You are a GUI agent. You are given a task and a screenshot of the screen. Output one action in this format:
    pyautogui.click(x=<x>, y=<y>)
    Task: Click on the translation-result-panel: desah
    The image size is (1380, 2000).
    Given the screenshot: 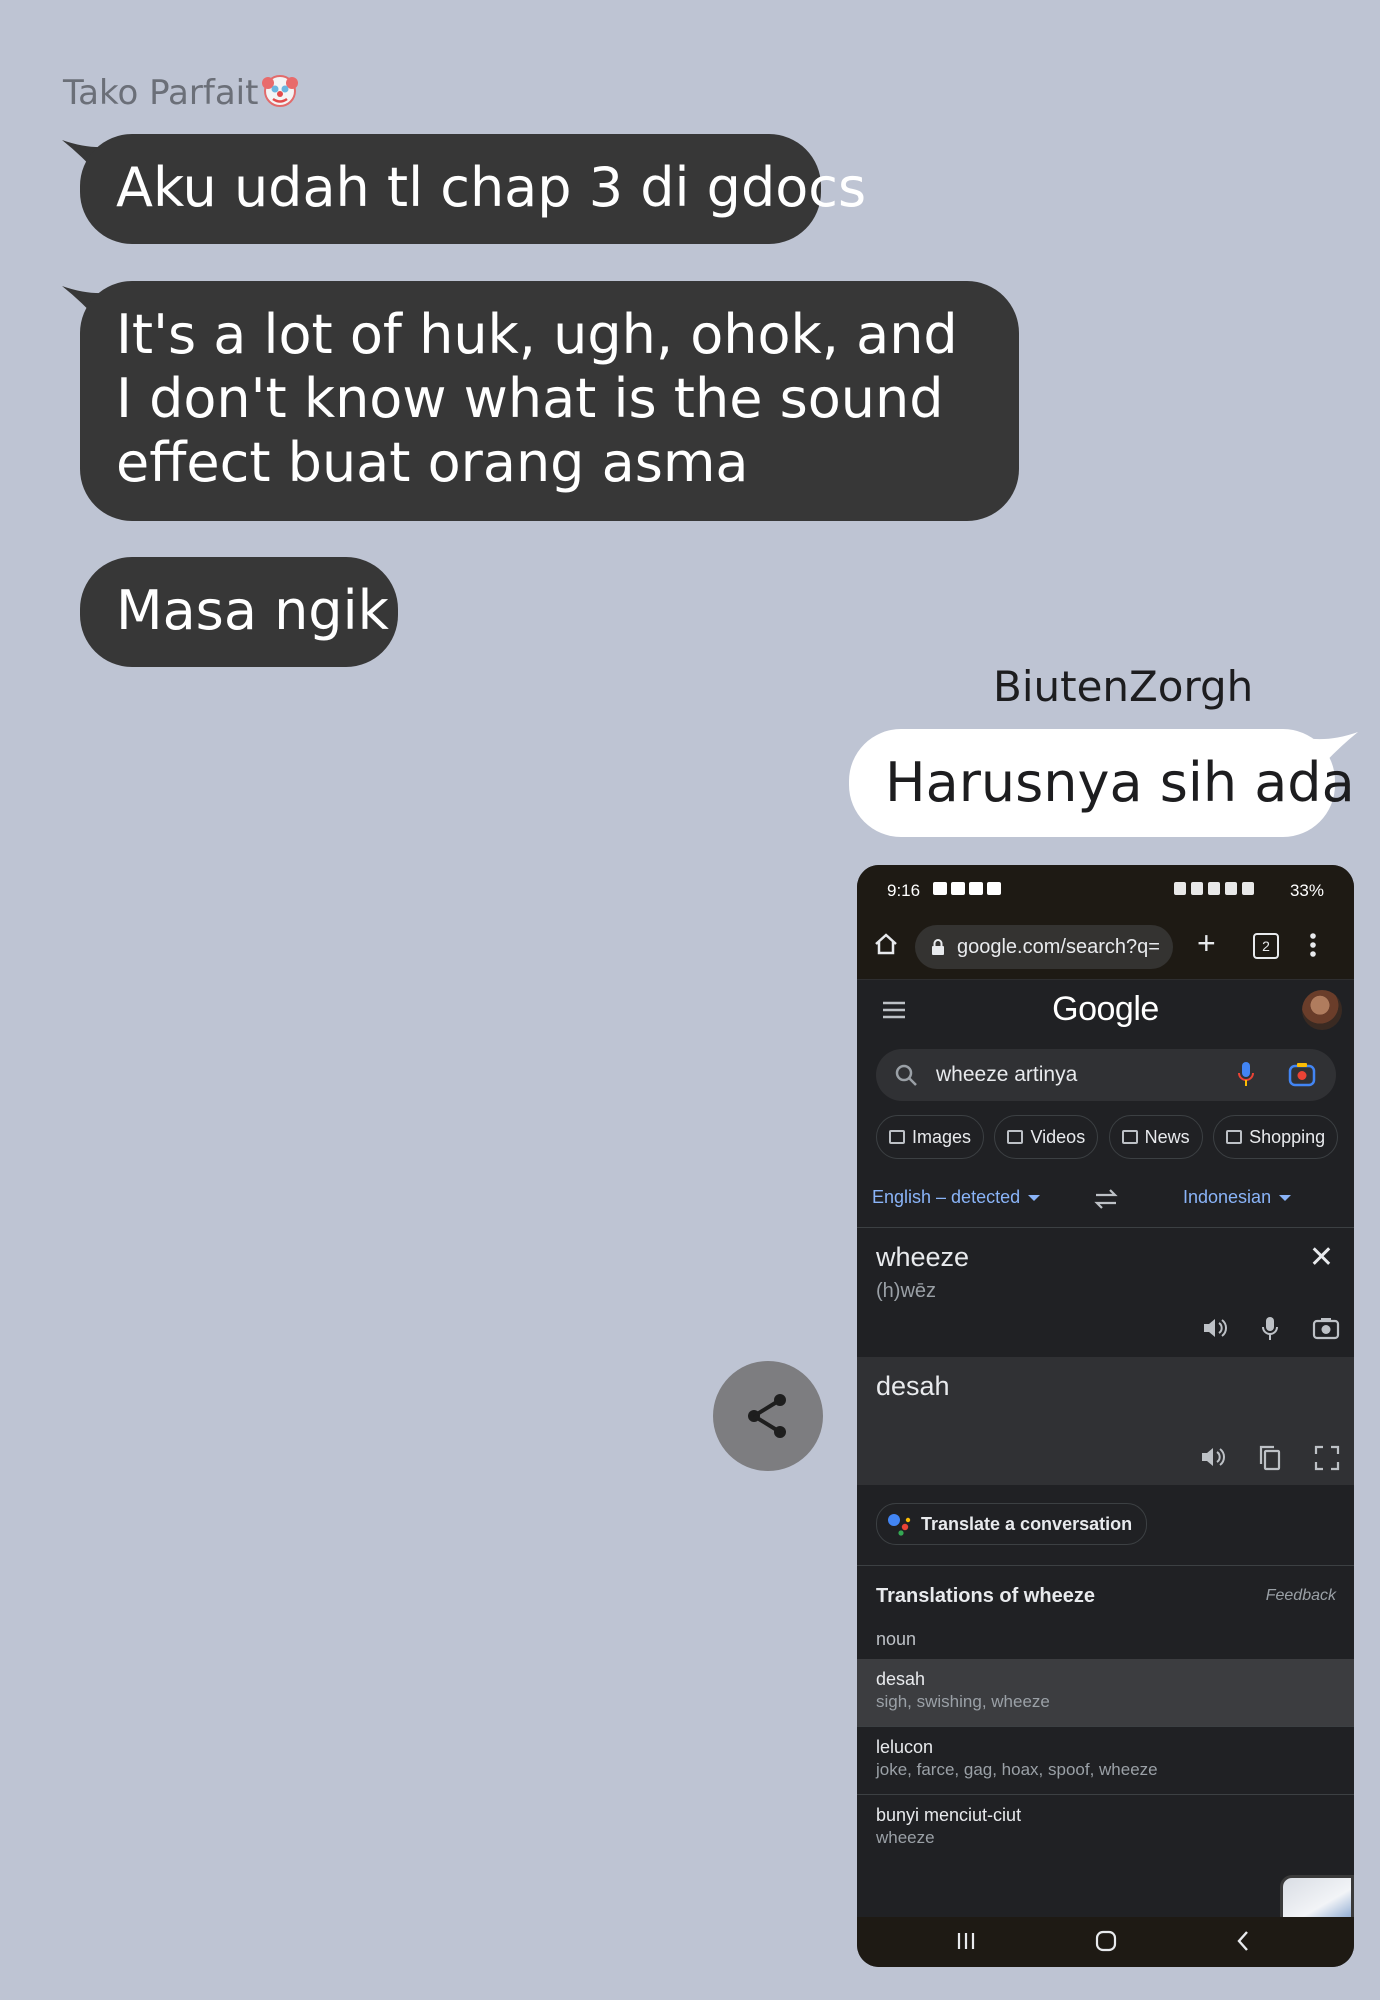 What is the action you would take?
    pyautogui.click(x=1105, y=1421)
    